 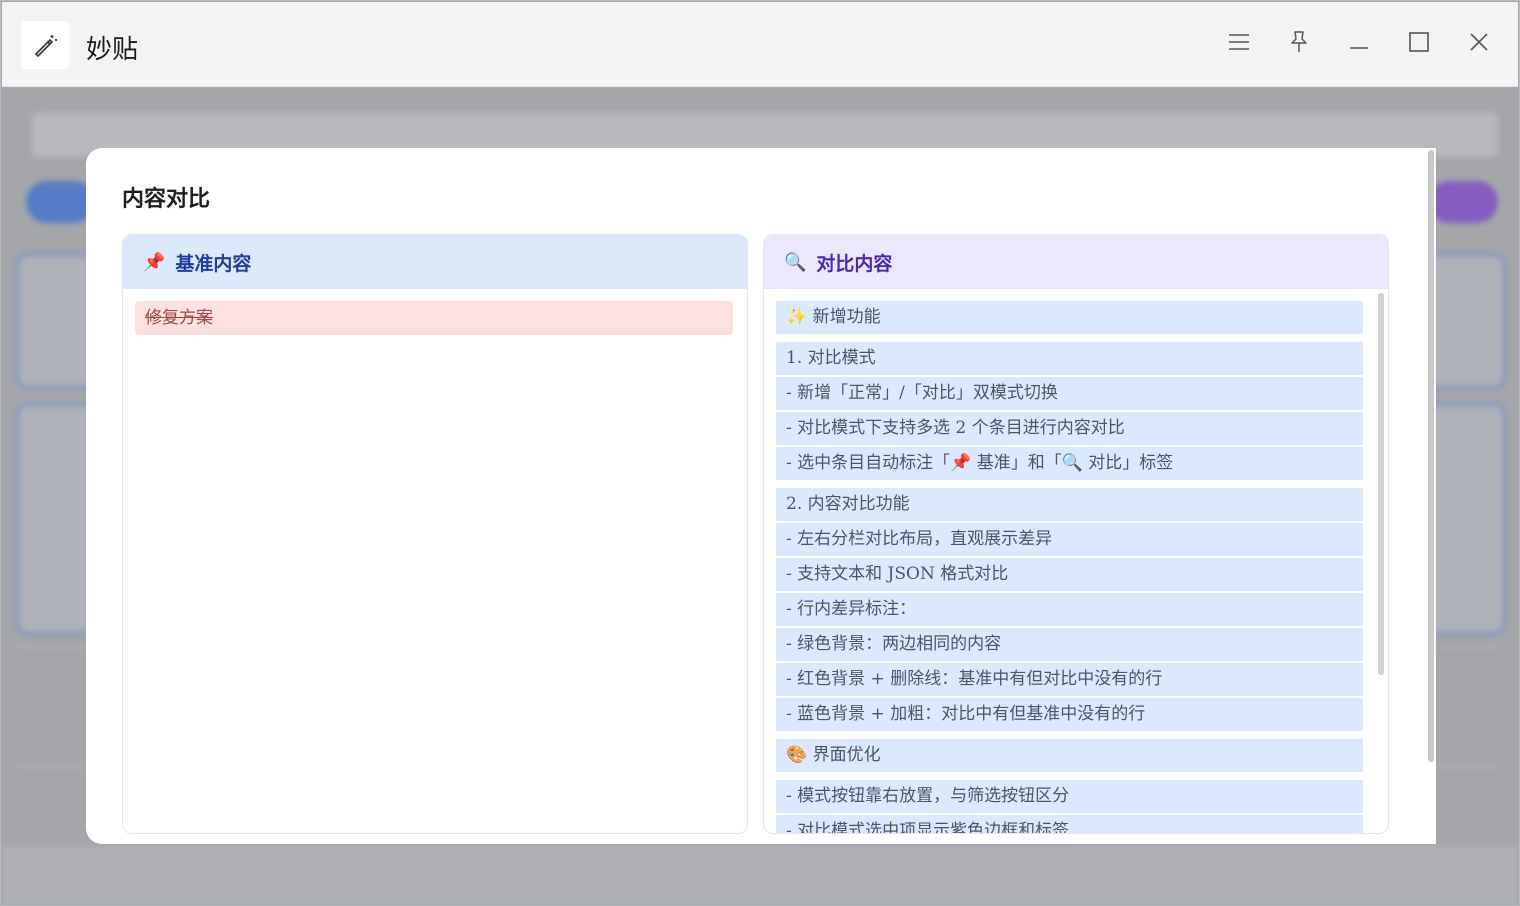 What do you see at coordinates (1069, 504) in the screenshot?
I see `added-line: 2. 内容对比功能` at bounding box center [1069, 504].